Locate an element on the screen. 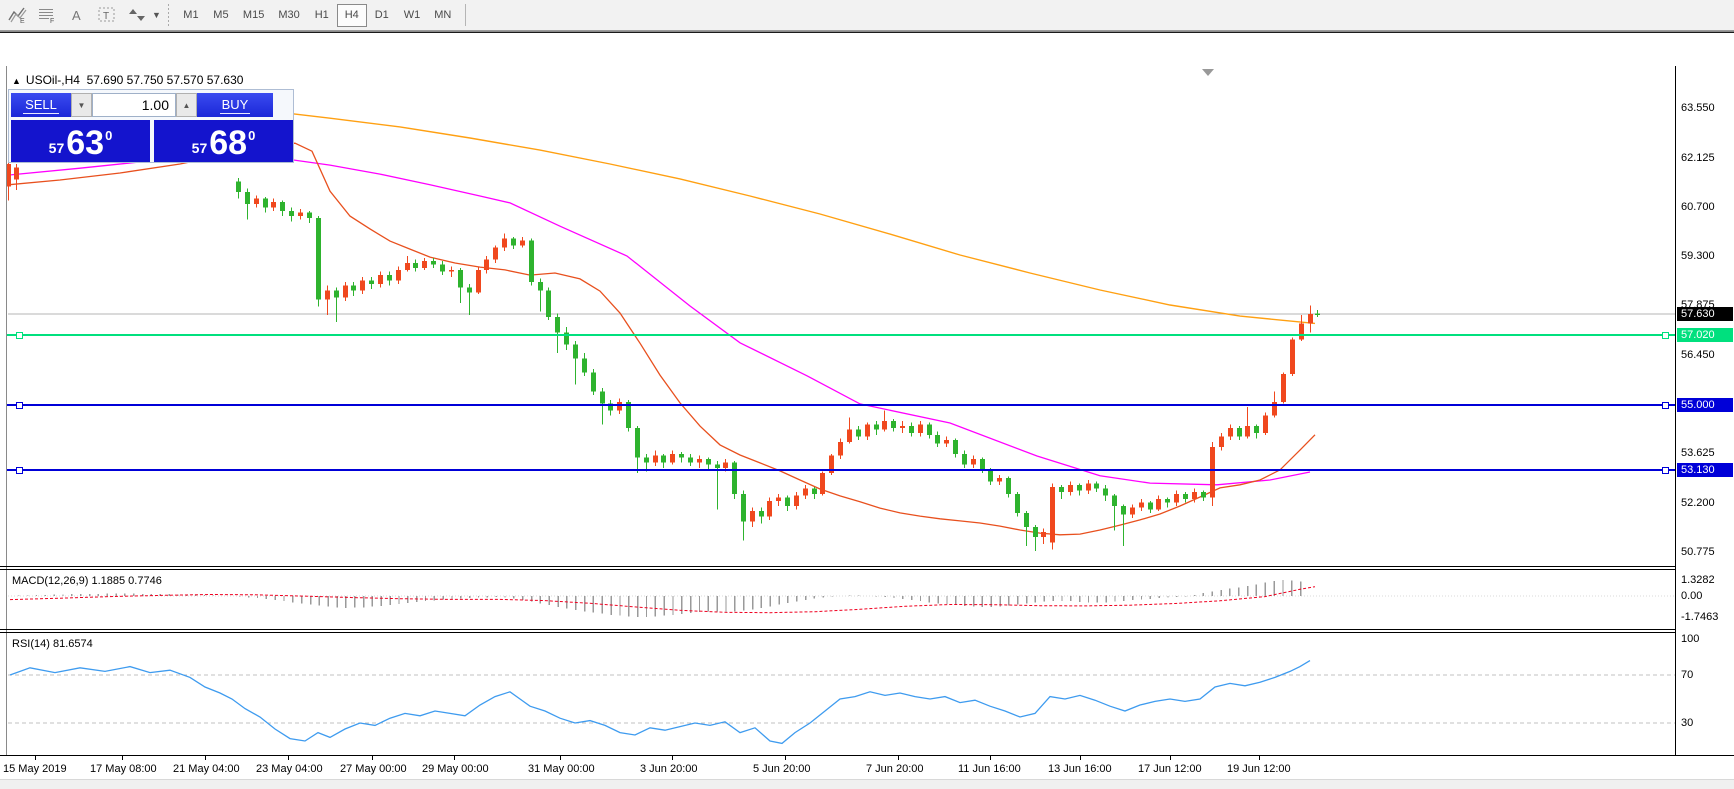 The height and width of the screenshot is (789, 1734). price-tag-55.000: 55.000 is located at coordinates (1705, 405).